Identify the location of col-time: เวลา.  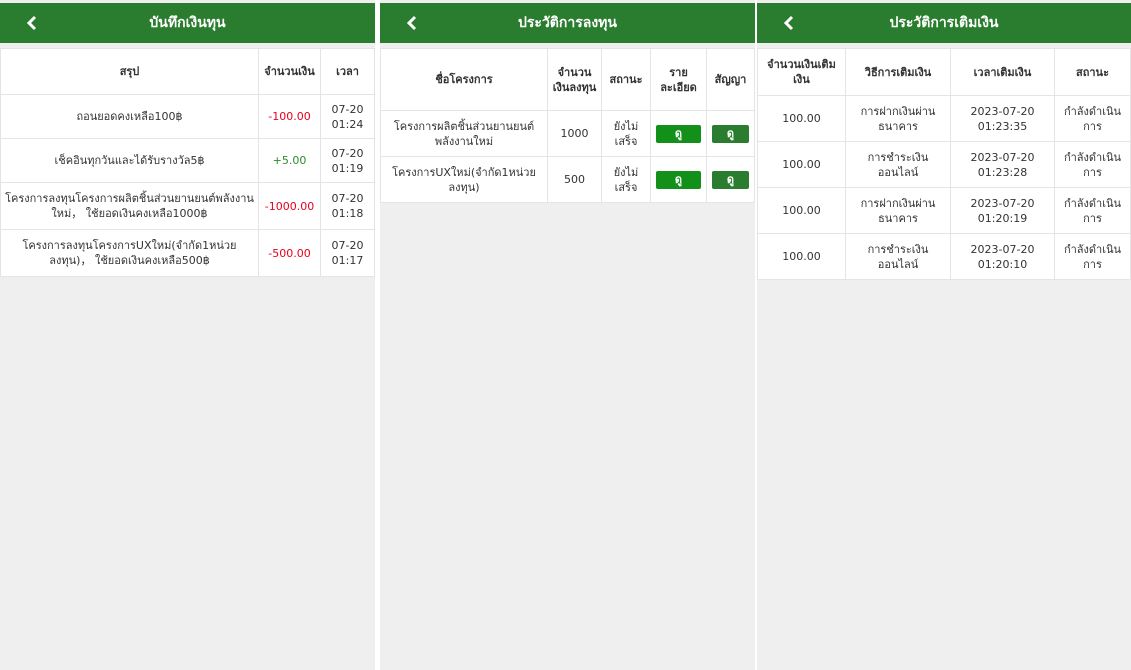
(347, 71).